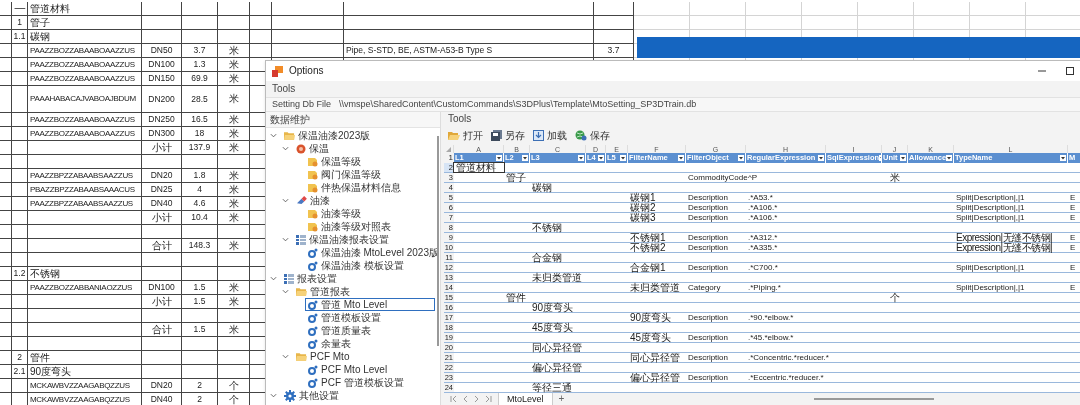  What do you see at coordinates (518, 104) in the screenshot?
I see `path-field: \\vmspe\SharedContent\CustomCommands\S3DPlus\Template\MtoSetting_SP3DTrain.db` at bounding box center [518, 104].